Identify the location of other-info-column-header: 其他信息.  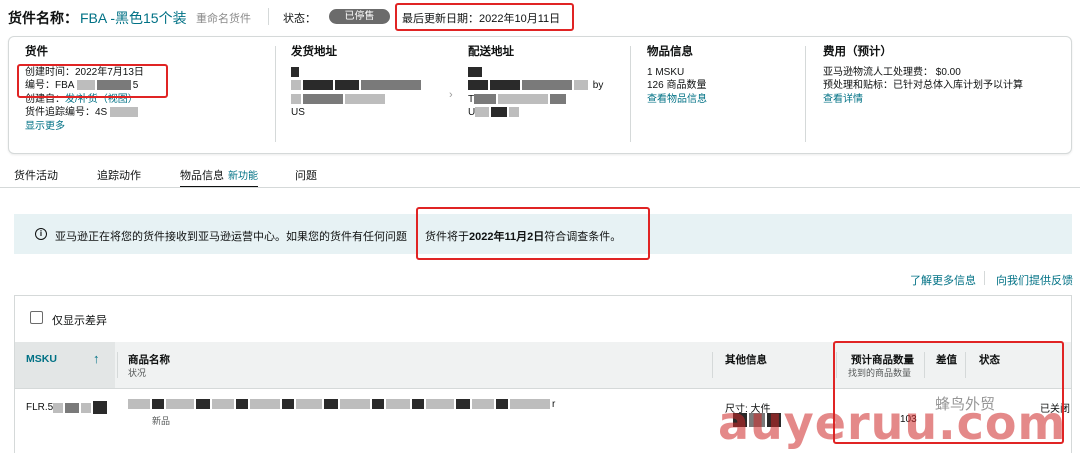
(746, 360).